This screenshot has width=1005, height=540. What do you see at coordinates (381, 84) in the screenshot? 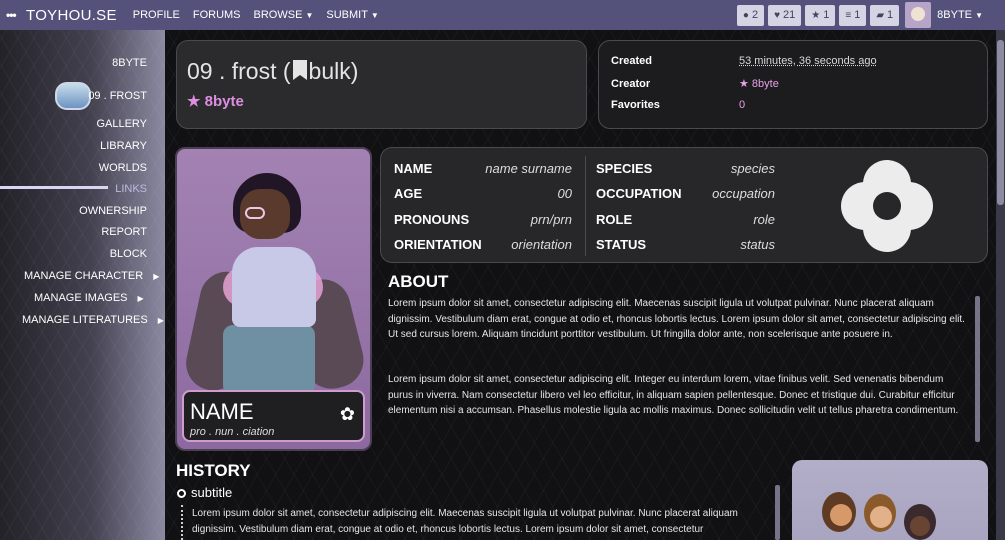
I see `character-title-panel: 09 . frost (bulk) ★ 8byte` at bounding box center [381, 84].